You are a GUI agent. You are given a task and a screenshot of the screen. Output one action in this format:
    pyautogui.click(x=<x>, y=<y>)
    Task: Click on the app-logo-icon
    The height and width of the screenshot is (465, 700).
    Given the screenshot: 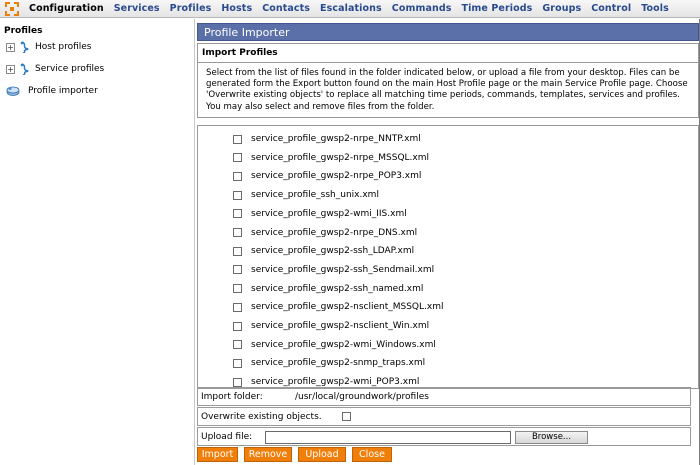 What is the action you would take?
    pyautogui.click(x=12, y=8)
    